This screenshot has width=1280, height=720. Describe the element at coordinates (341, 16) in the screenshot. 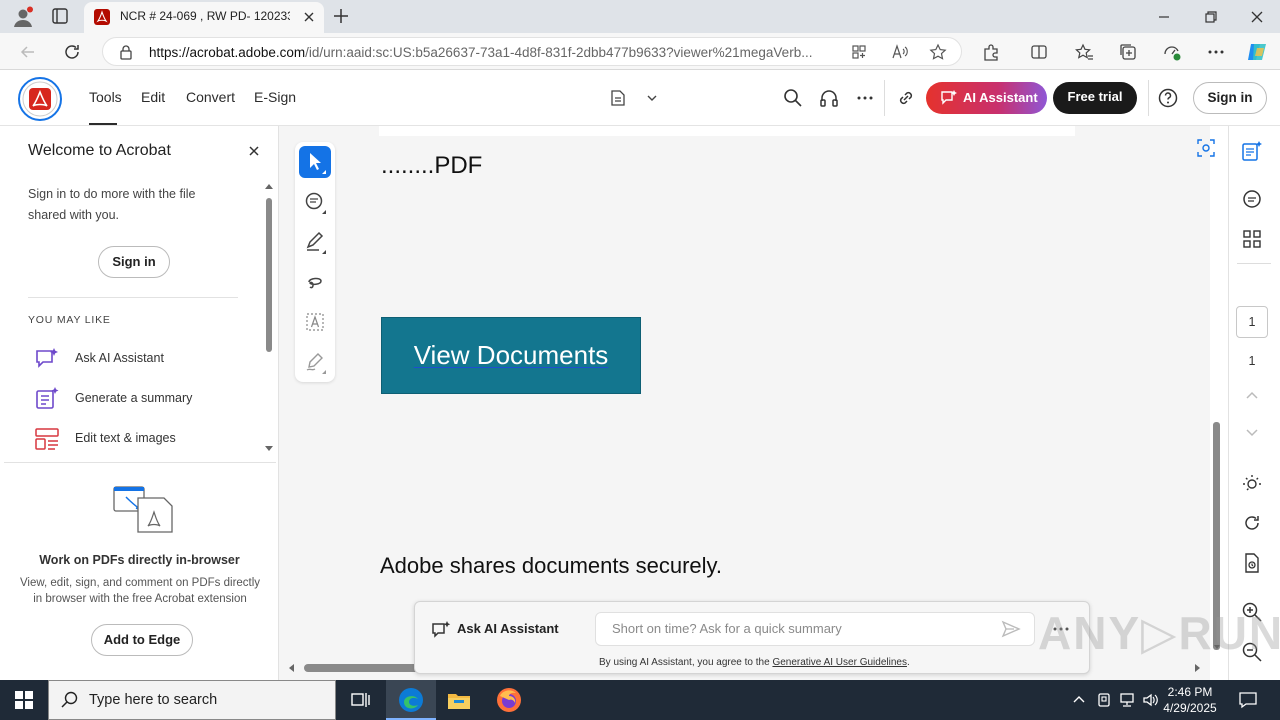

I see `new-tab-icon` at that location.